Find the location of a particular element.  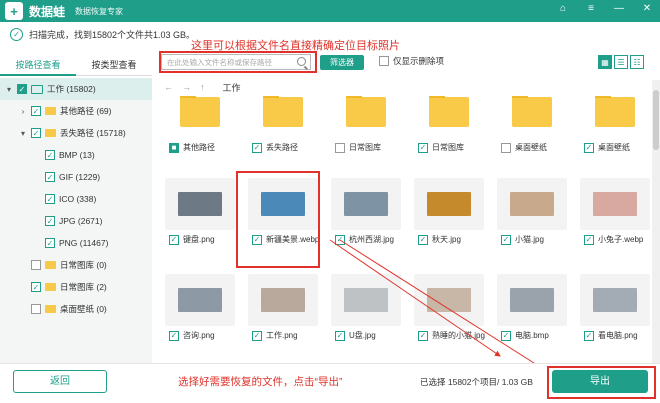

export-highlight-box is located at coordinates (601, 382).